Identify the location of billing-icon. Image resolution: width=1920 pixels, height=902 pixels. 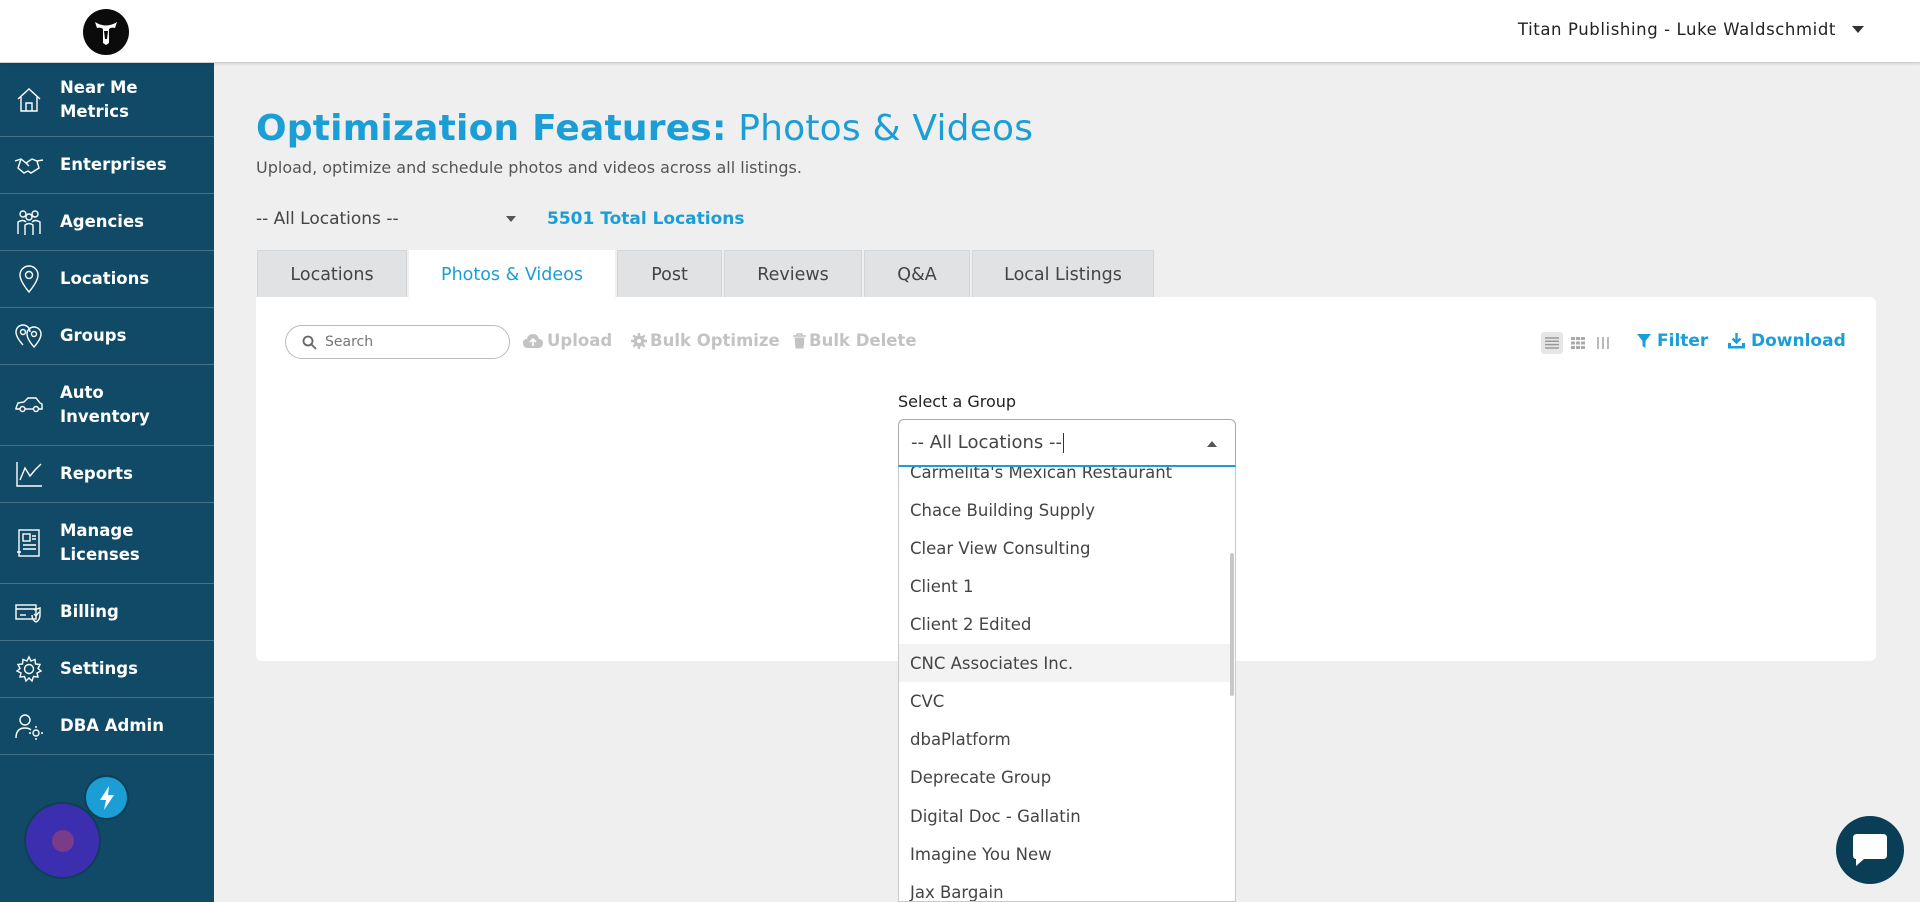
(29, 612).